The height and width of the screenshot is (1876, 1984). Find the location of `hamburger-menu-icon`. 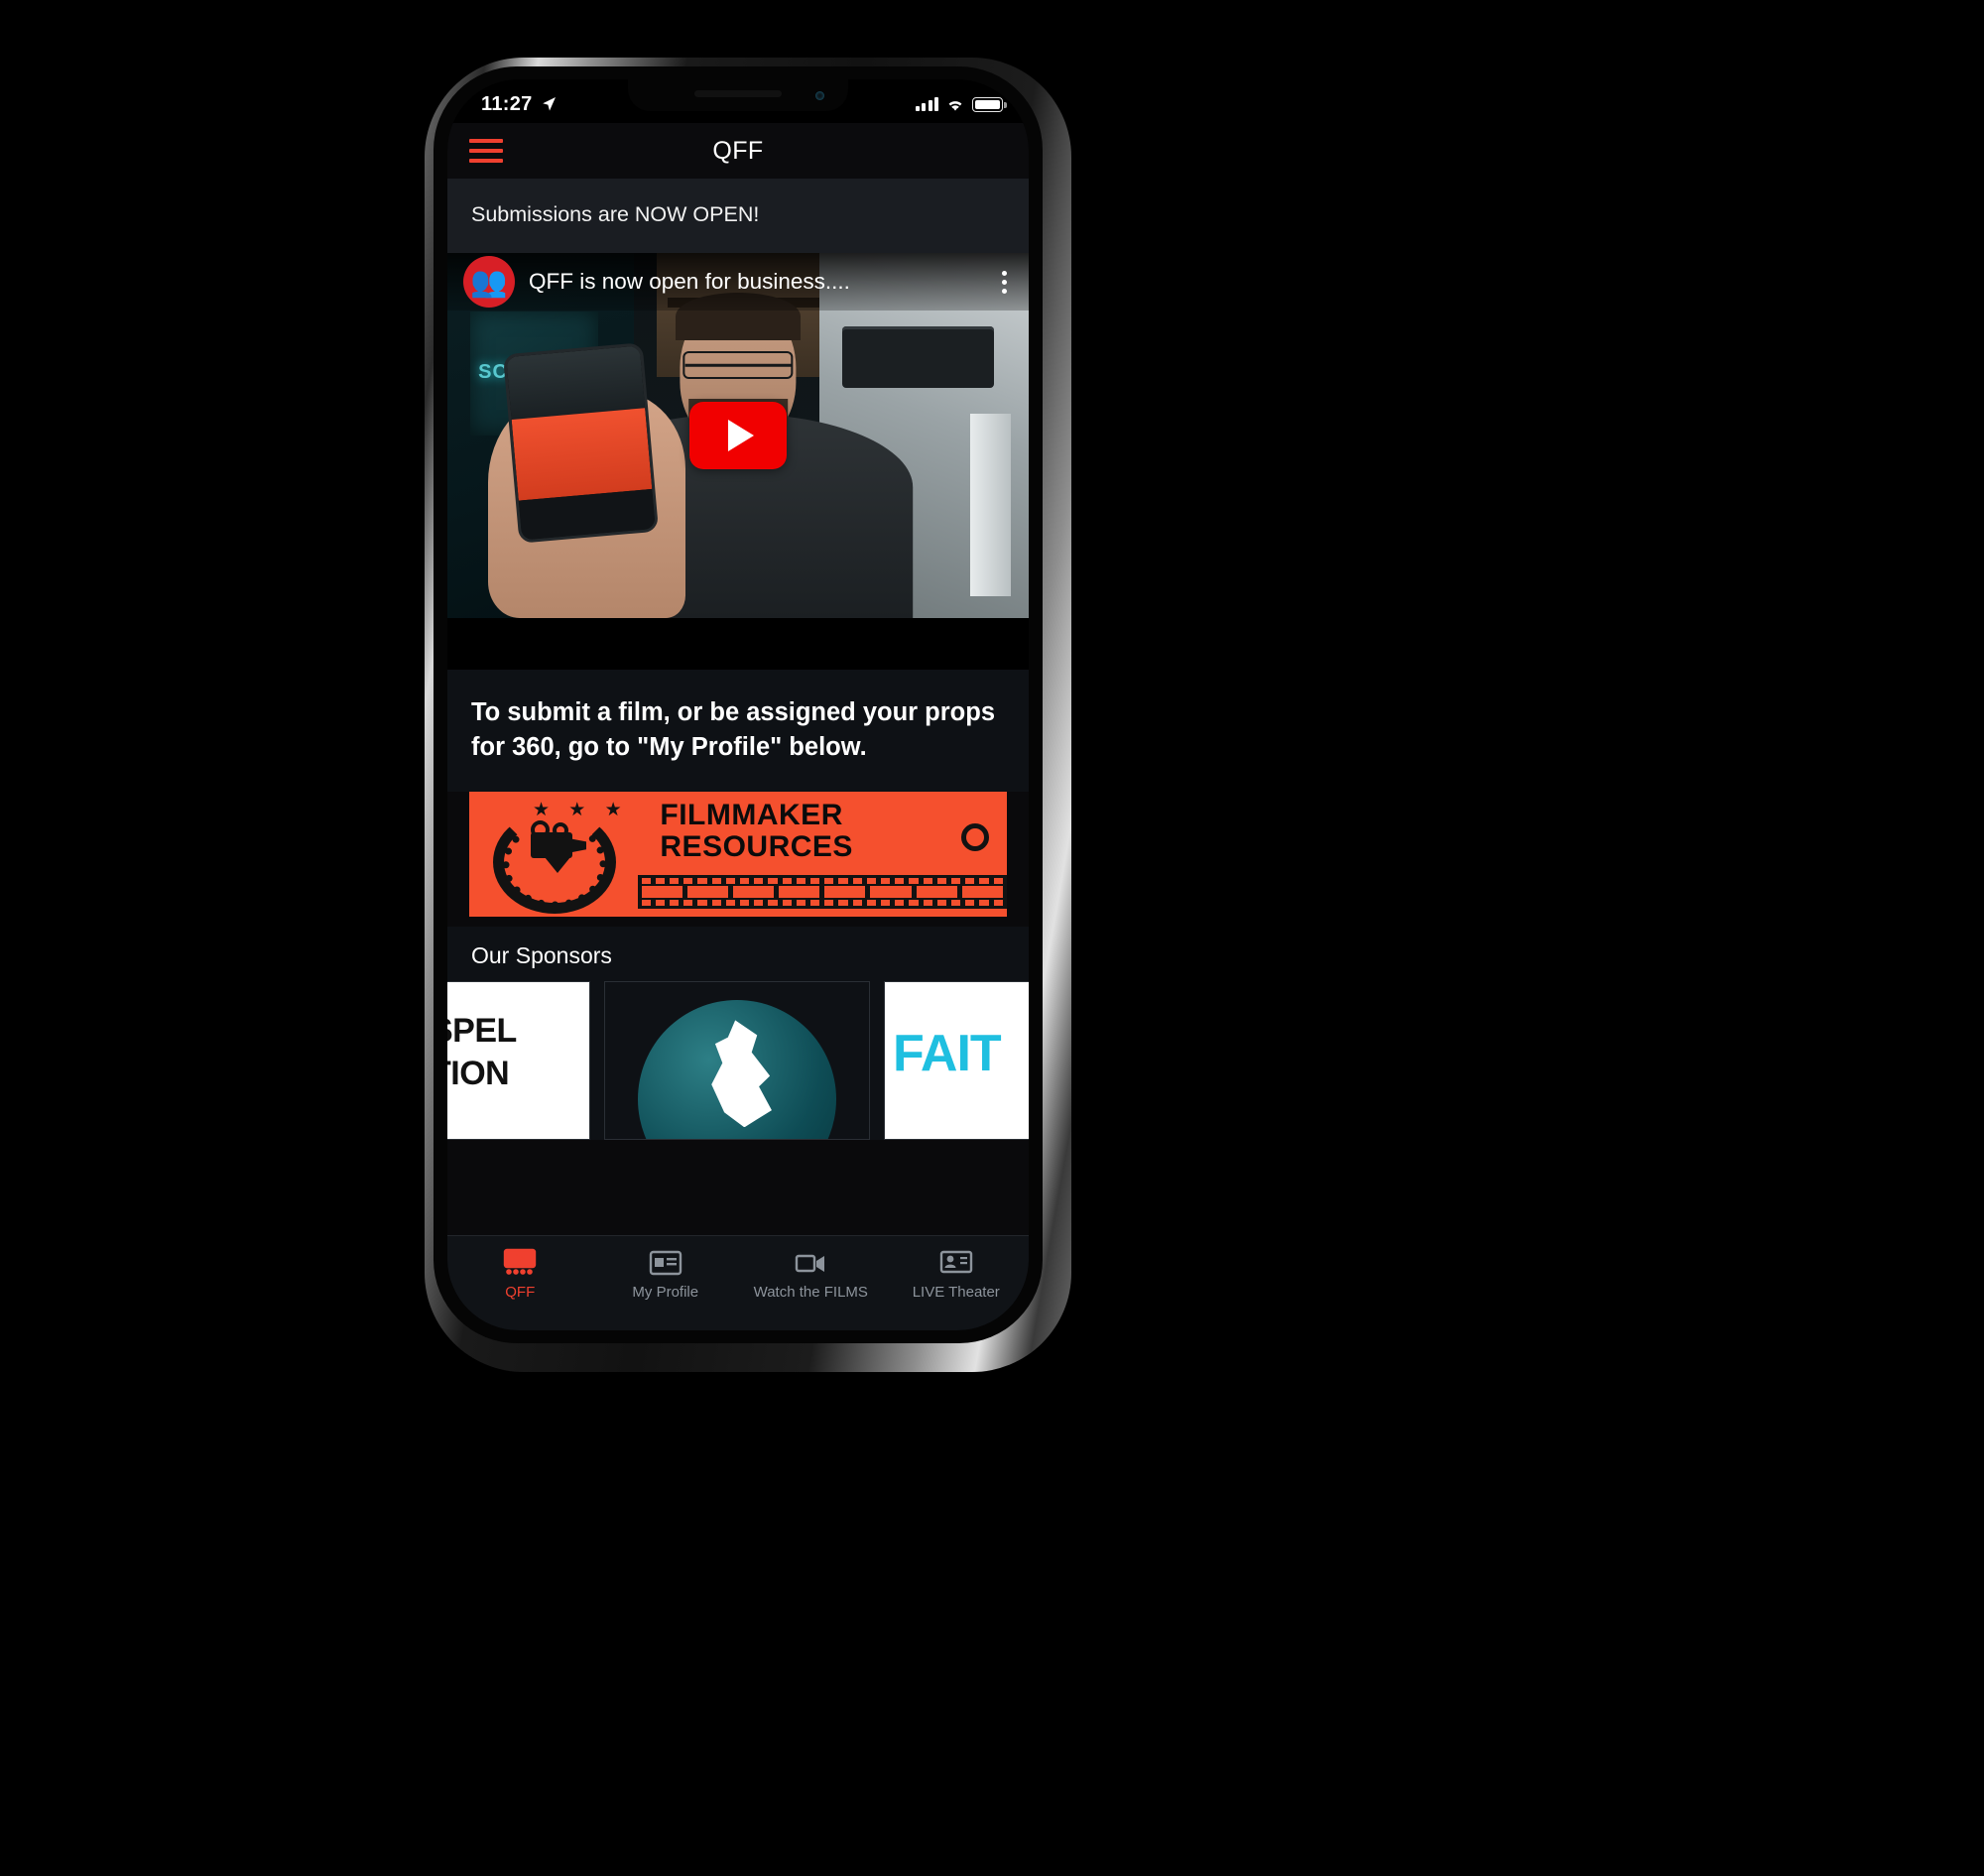

hamburger-menu-icon is located at coordinates (486, 151).